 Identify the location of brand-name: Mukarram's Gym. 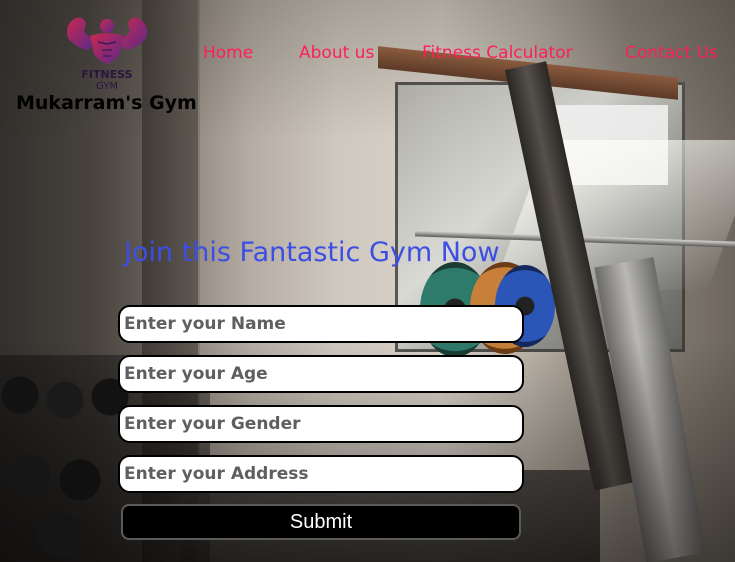
(106, 103).